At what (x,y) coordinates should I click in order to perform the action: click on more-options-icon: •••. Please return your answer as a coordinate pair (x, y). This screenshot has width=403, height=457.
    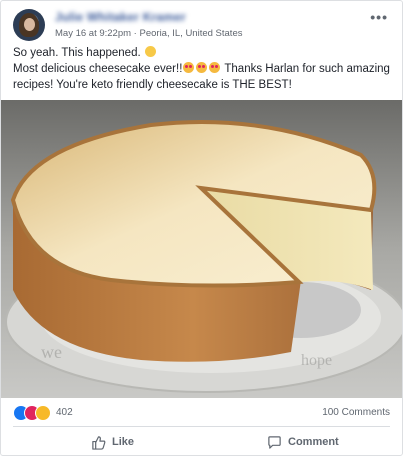
    Looking at the image, I should click on (379, 17).